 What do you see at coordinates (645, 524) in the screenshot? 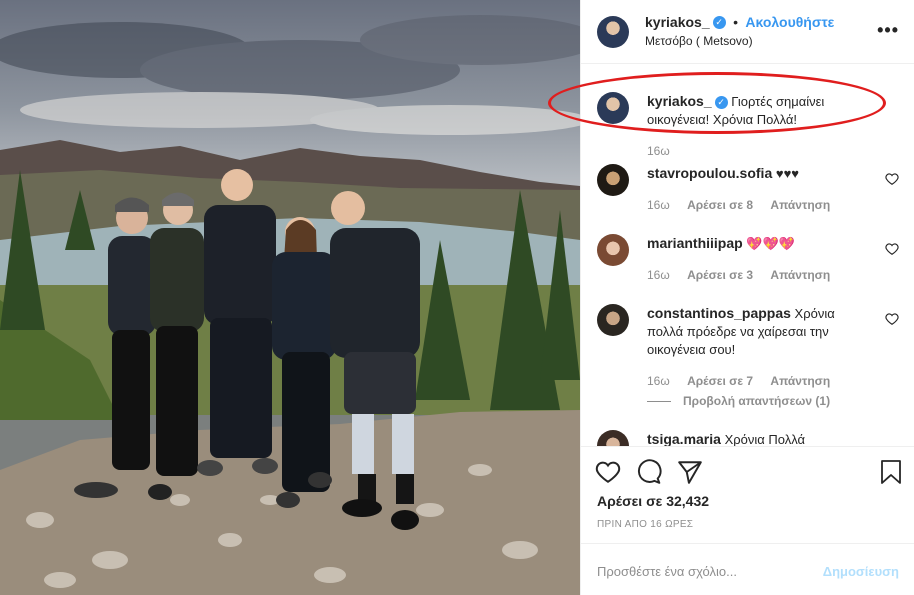
I see `post-timestamp: ΠΡΙΝ ΑΠΟ 16 ΩΡΕΣ` at bounding box center [645, 524].